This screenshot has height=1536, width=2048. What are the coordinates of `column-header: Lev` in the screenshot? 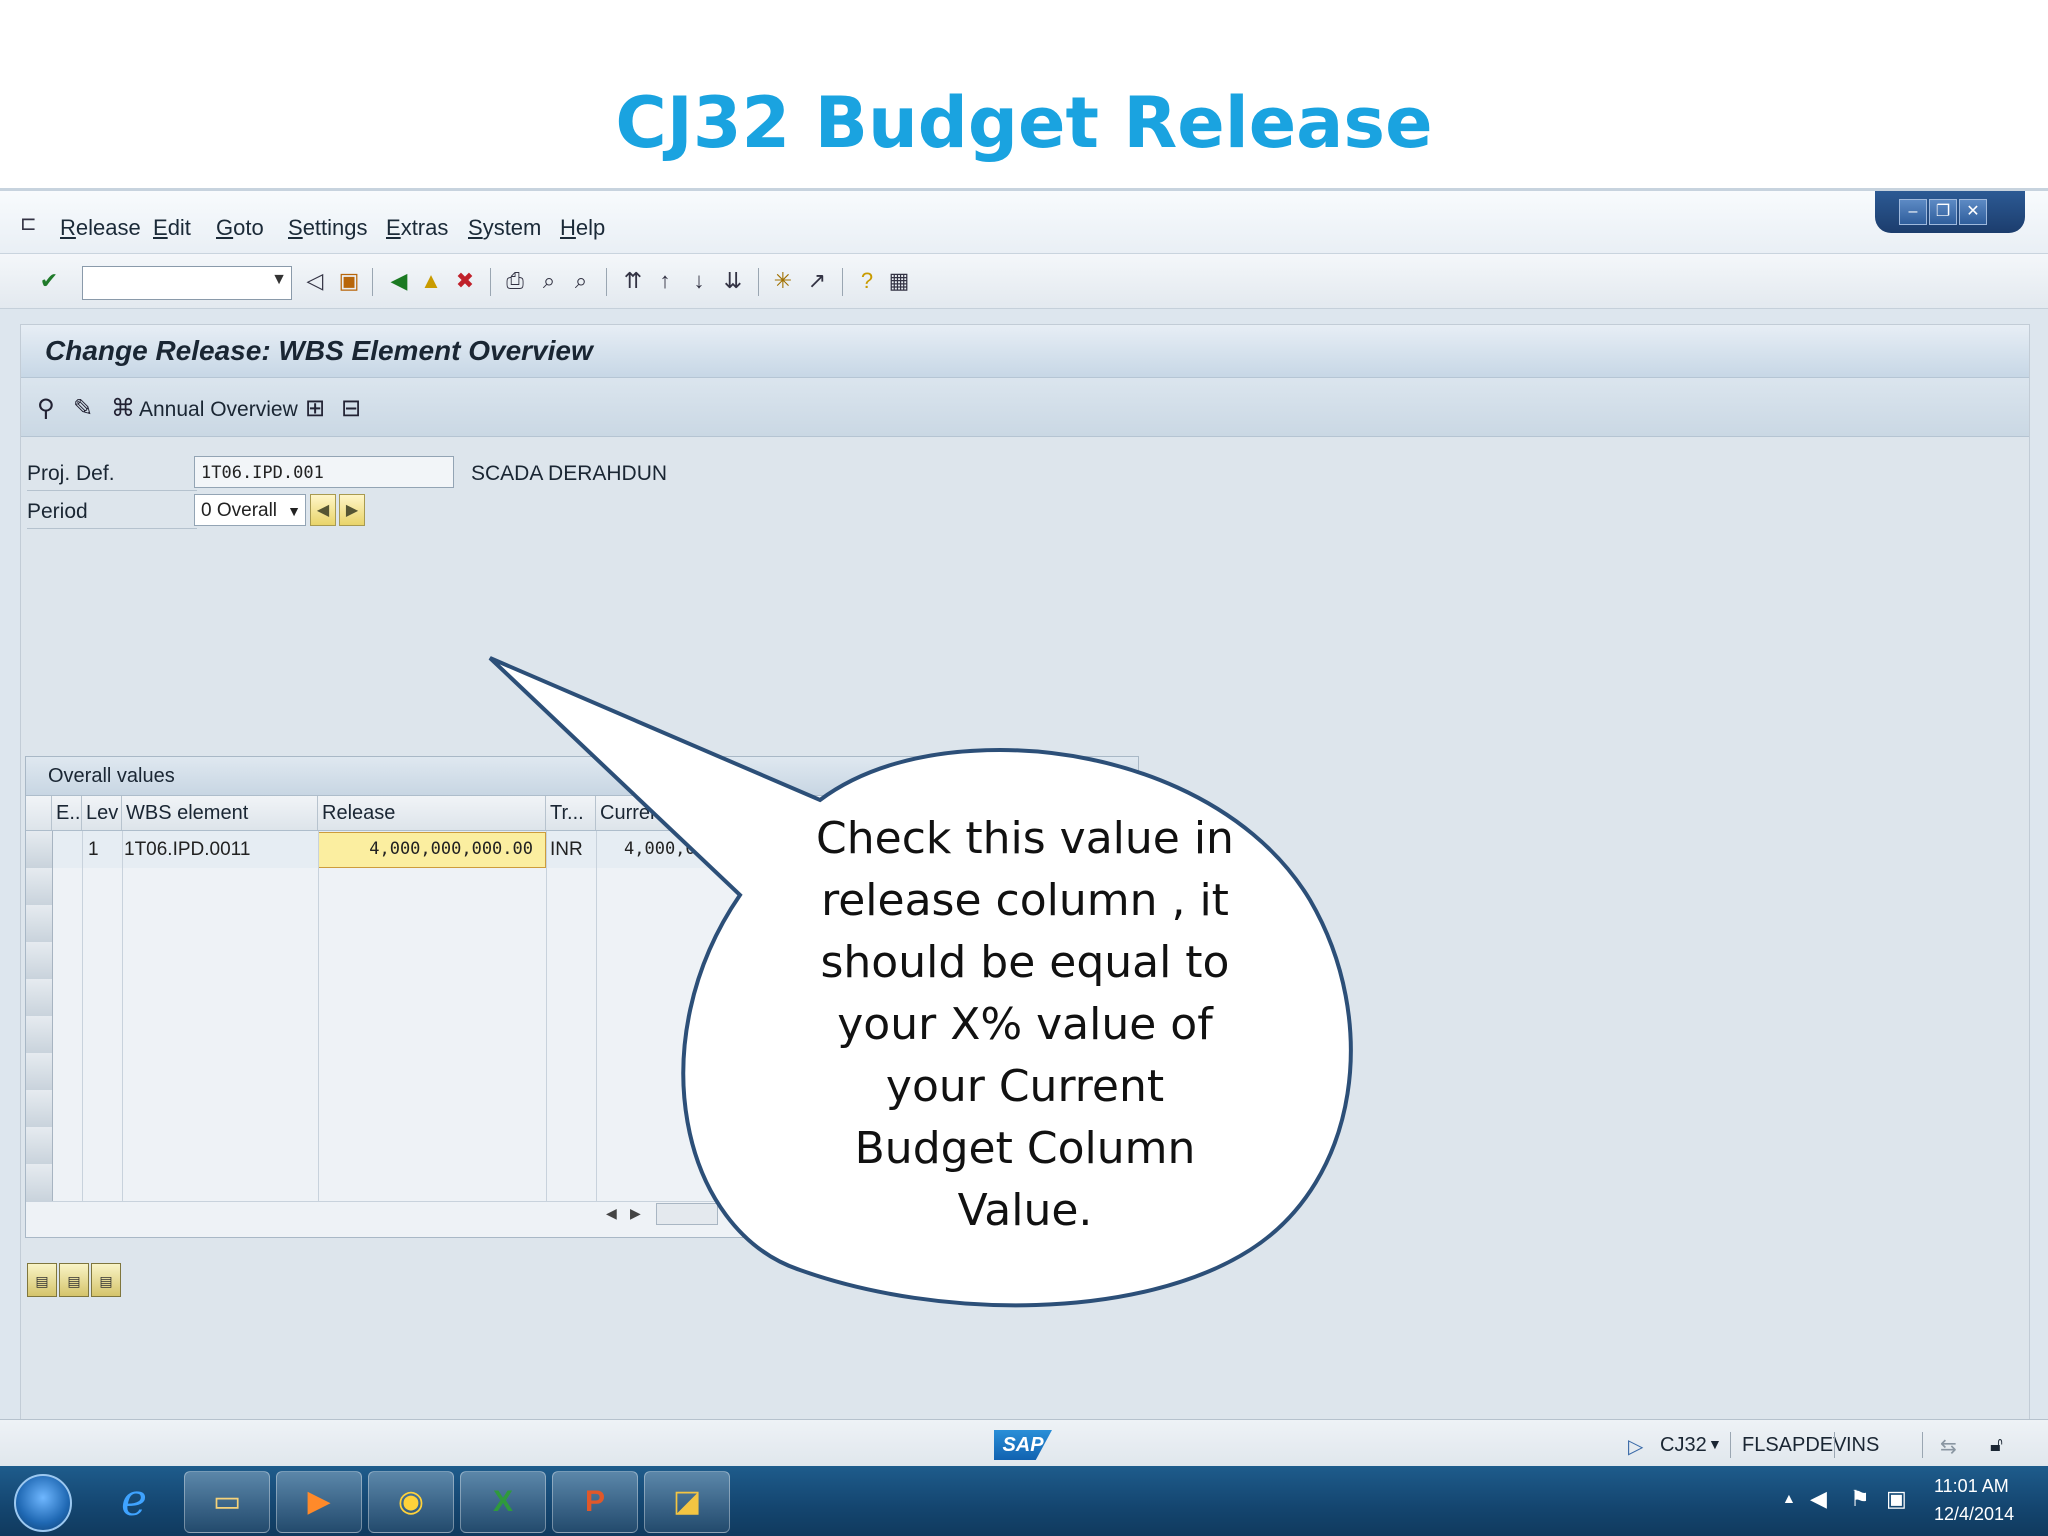 It's located at (102, 813).